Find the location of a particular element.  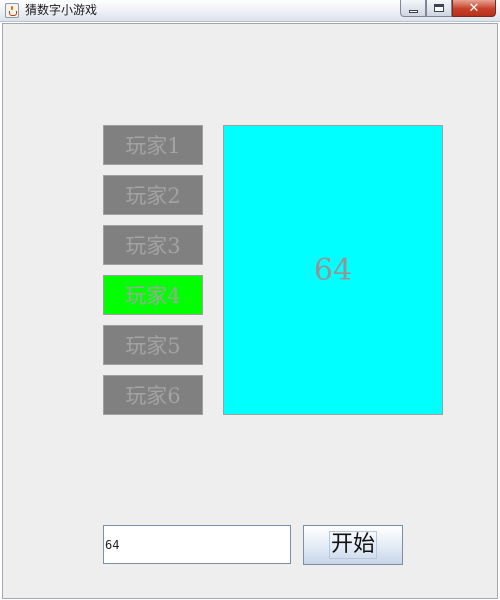

minimize-button is located at coordinates (413, 8).